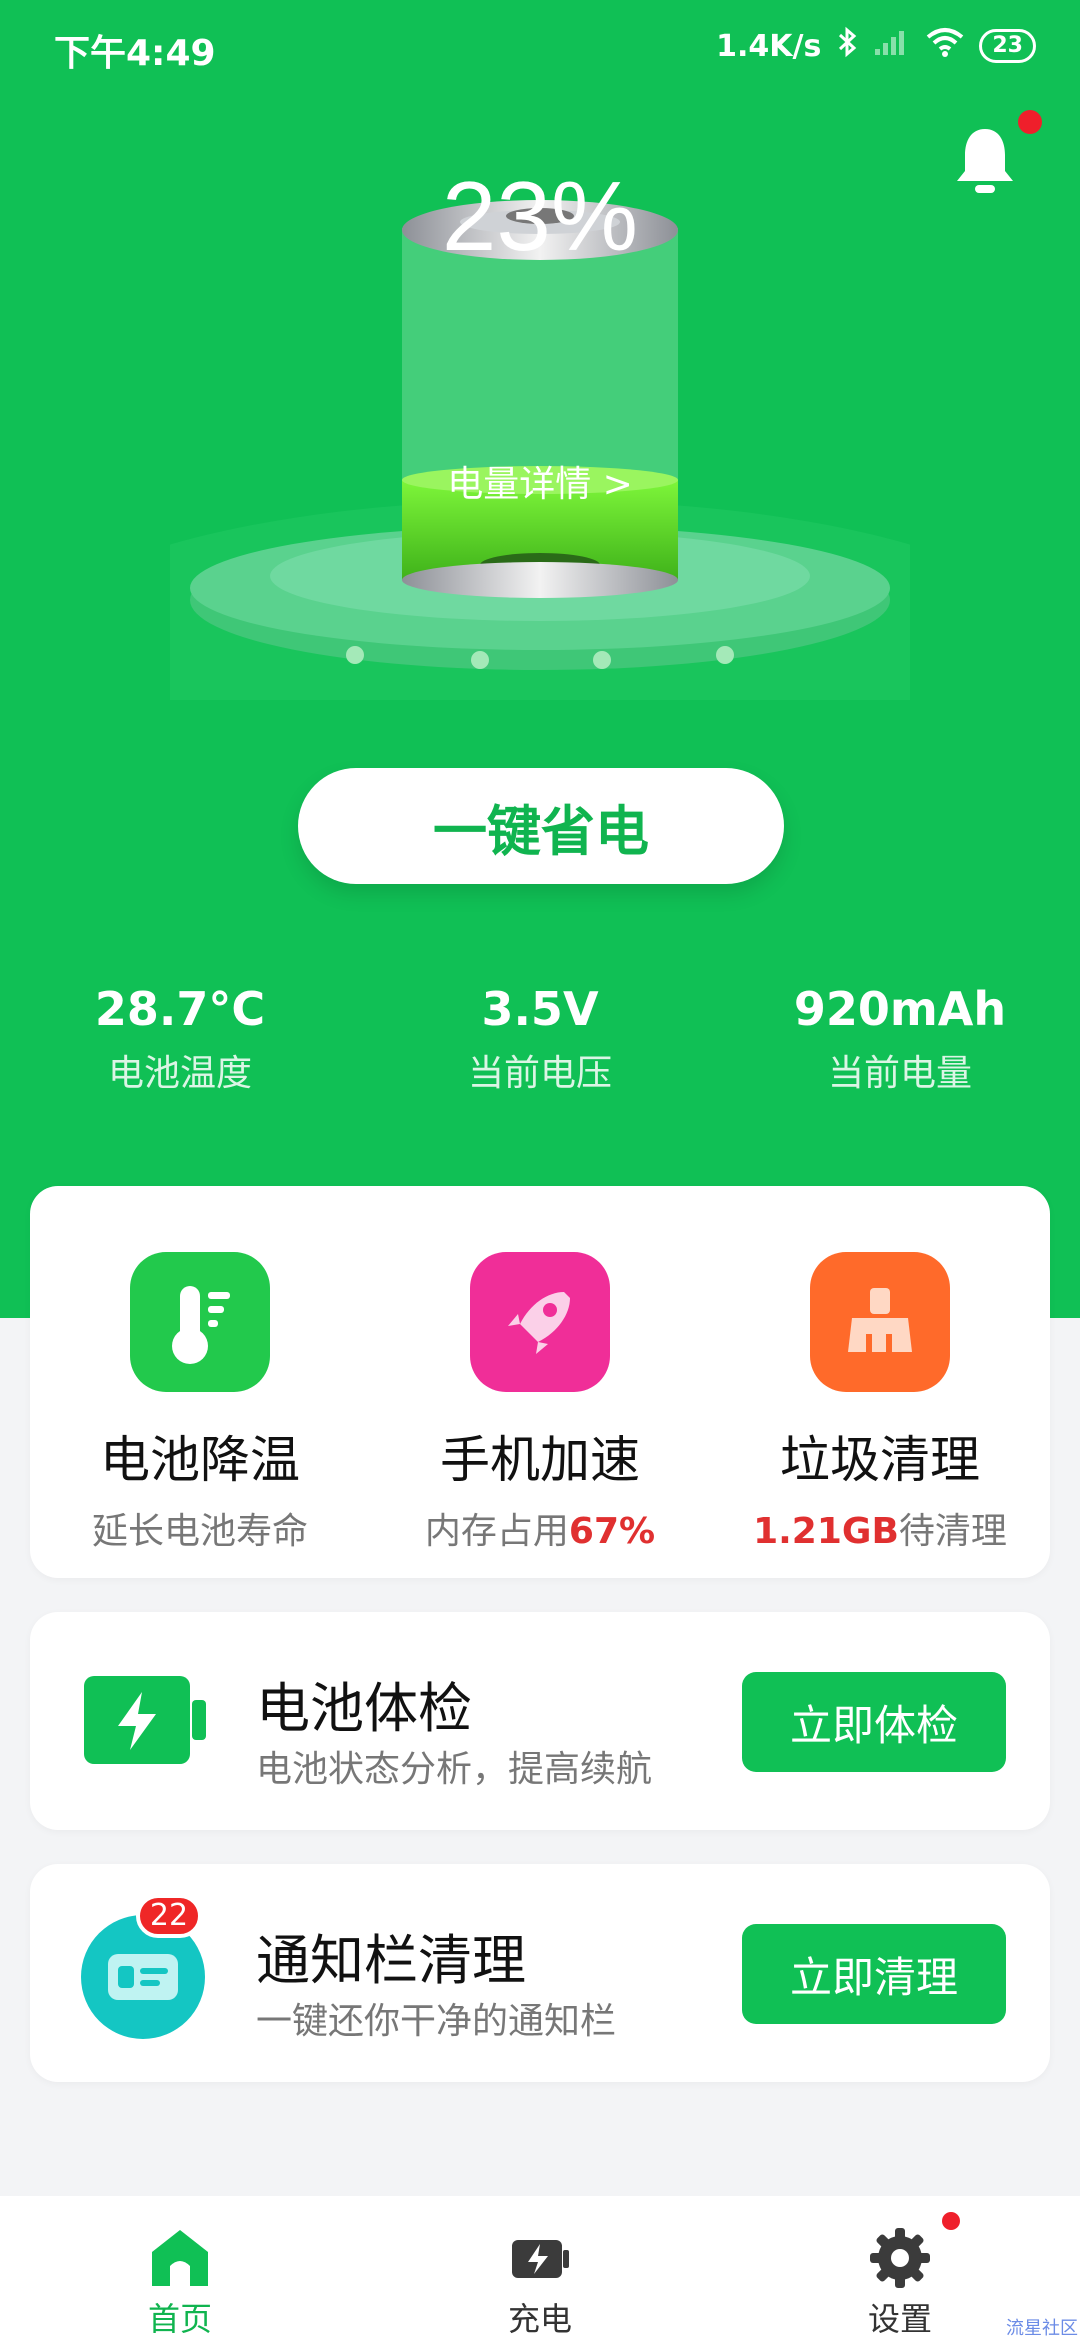 The height and width of the screenshot is (2340, 1080). I want to click on rocket-icon, so click(540, 1322).